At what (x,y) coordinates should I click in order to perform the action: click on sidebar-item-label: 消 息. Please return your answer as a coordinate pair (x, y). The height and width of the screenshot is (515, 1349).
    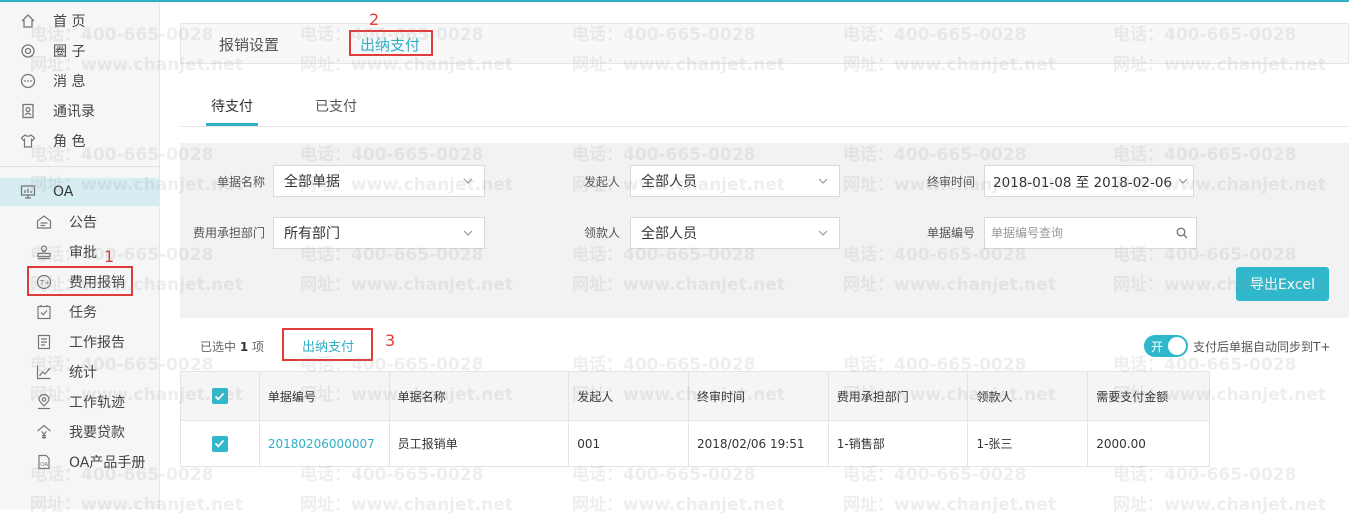
    Looking at the image, I should click on (69, 82).